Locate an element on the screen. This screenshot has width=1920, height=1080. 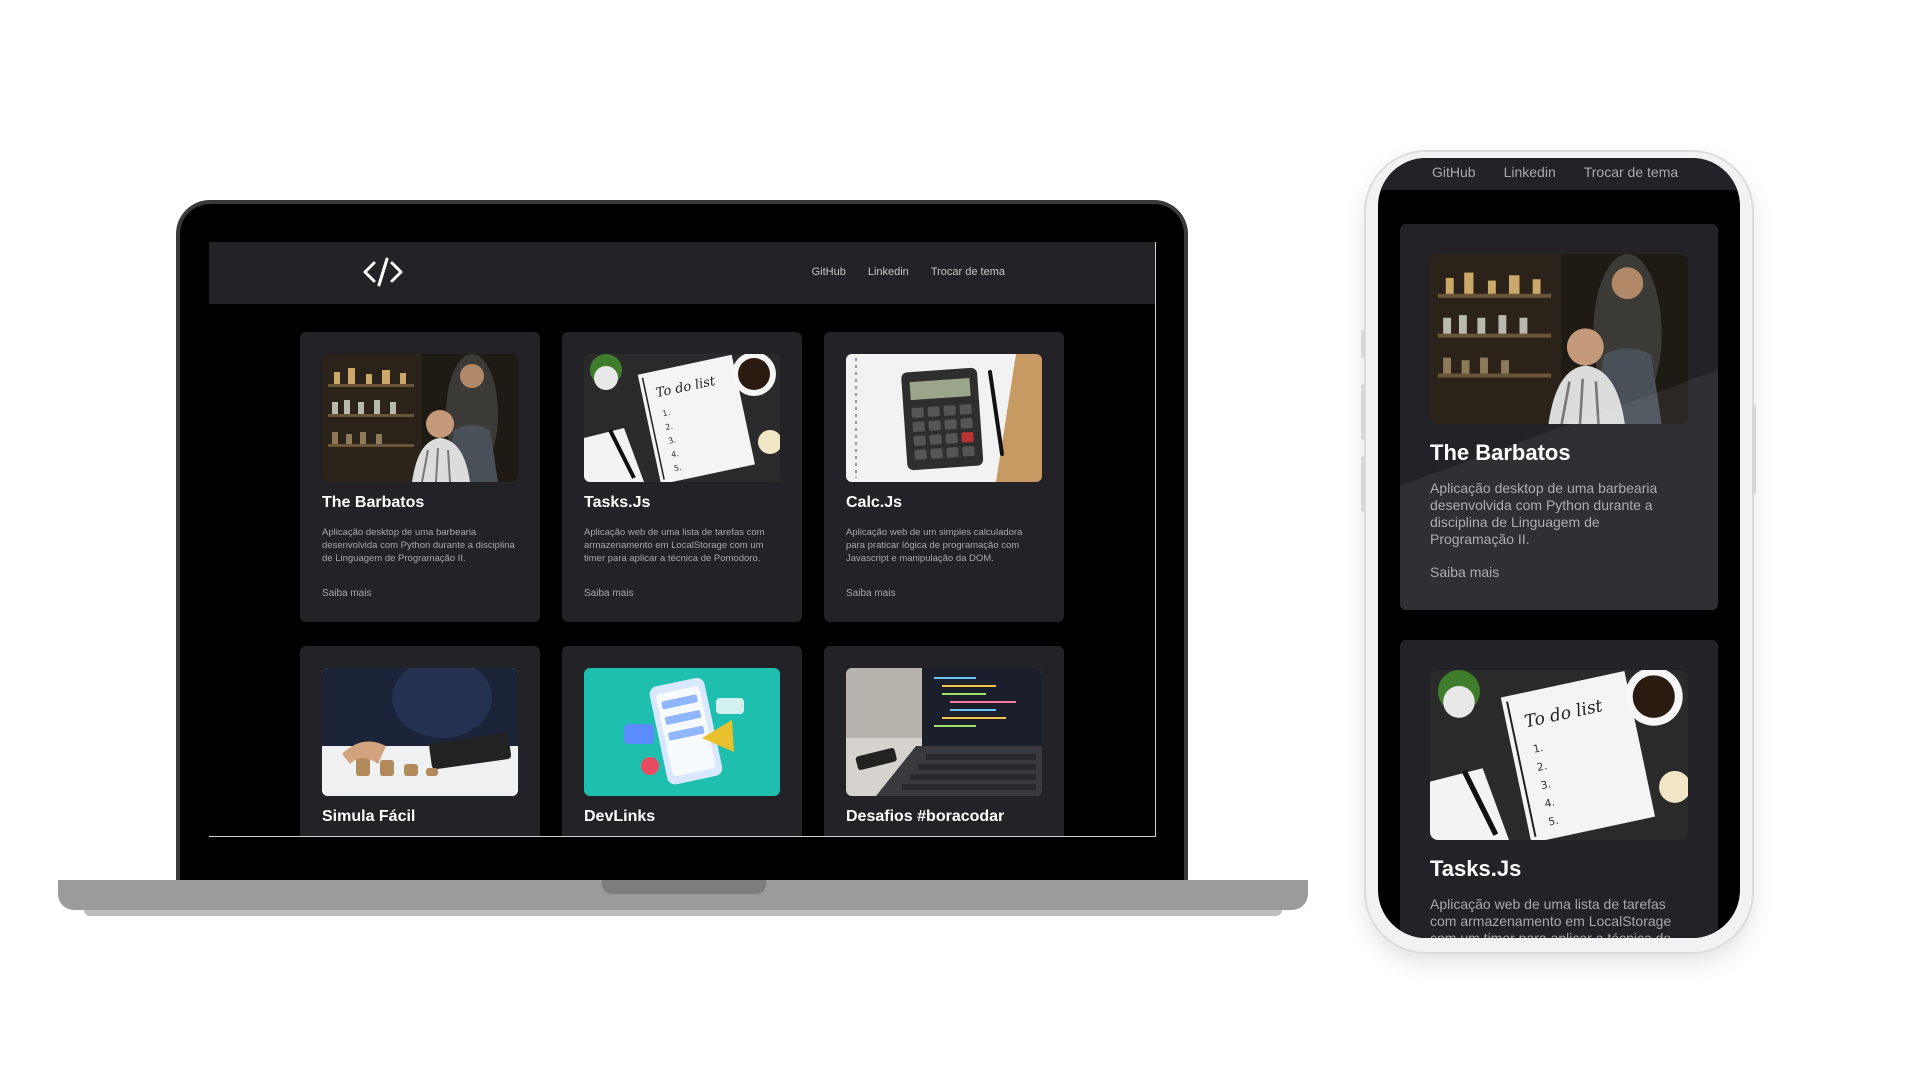
main-nav: GitHub Linkedin Trocar de tema is located at coordinates (908, 272).